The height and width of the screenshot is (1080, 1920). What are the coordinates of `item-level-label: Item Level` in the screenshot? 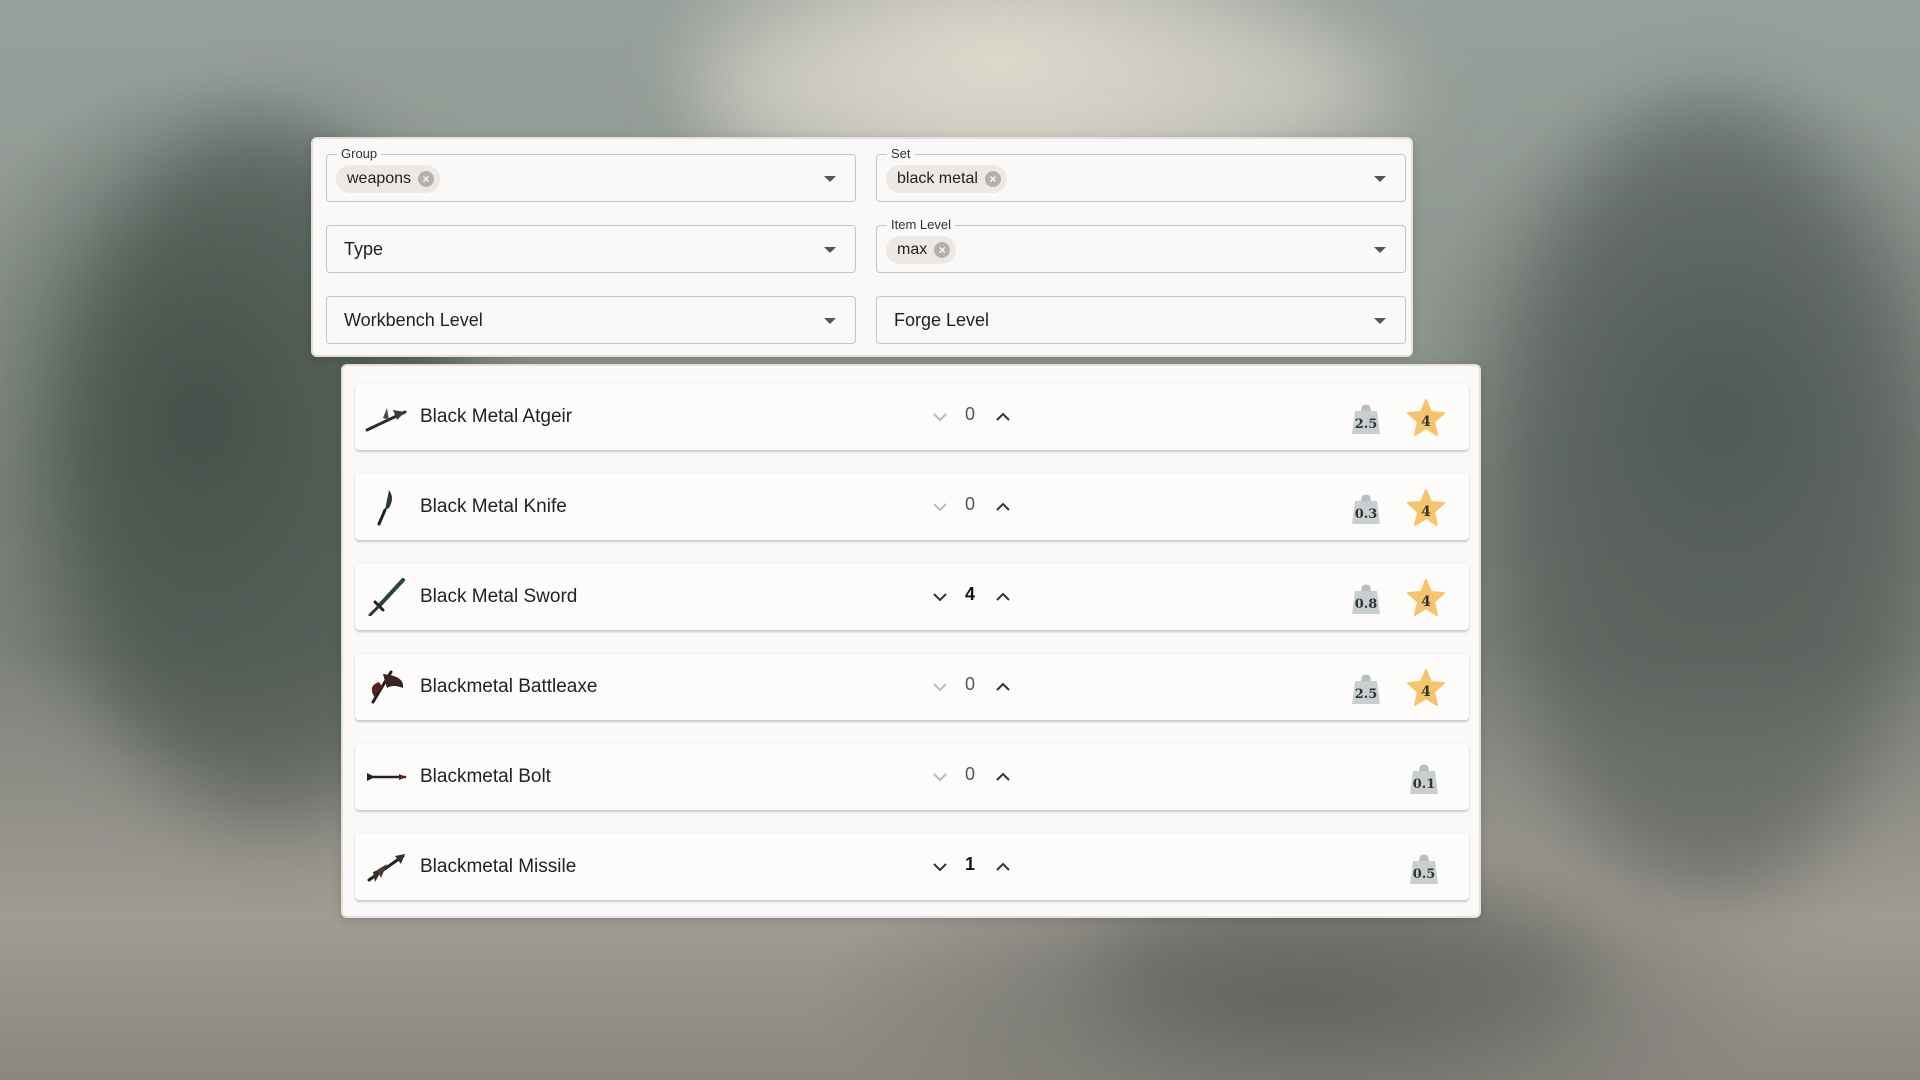 It's located at (921, 225).